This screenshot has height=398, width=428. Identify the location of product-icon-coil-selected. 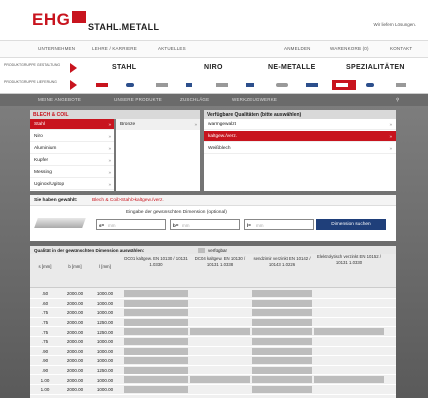
(344, 85).